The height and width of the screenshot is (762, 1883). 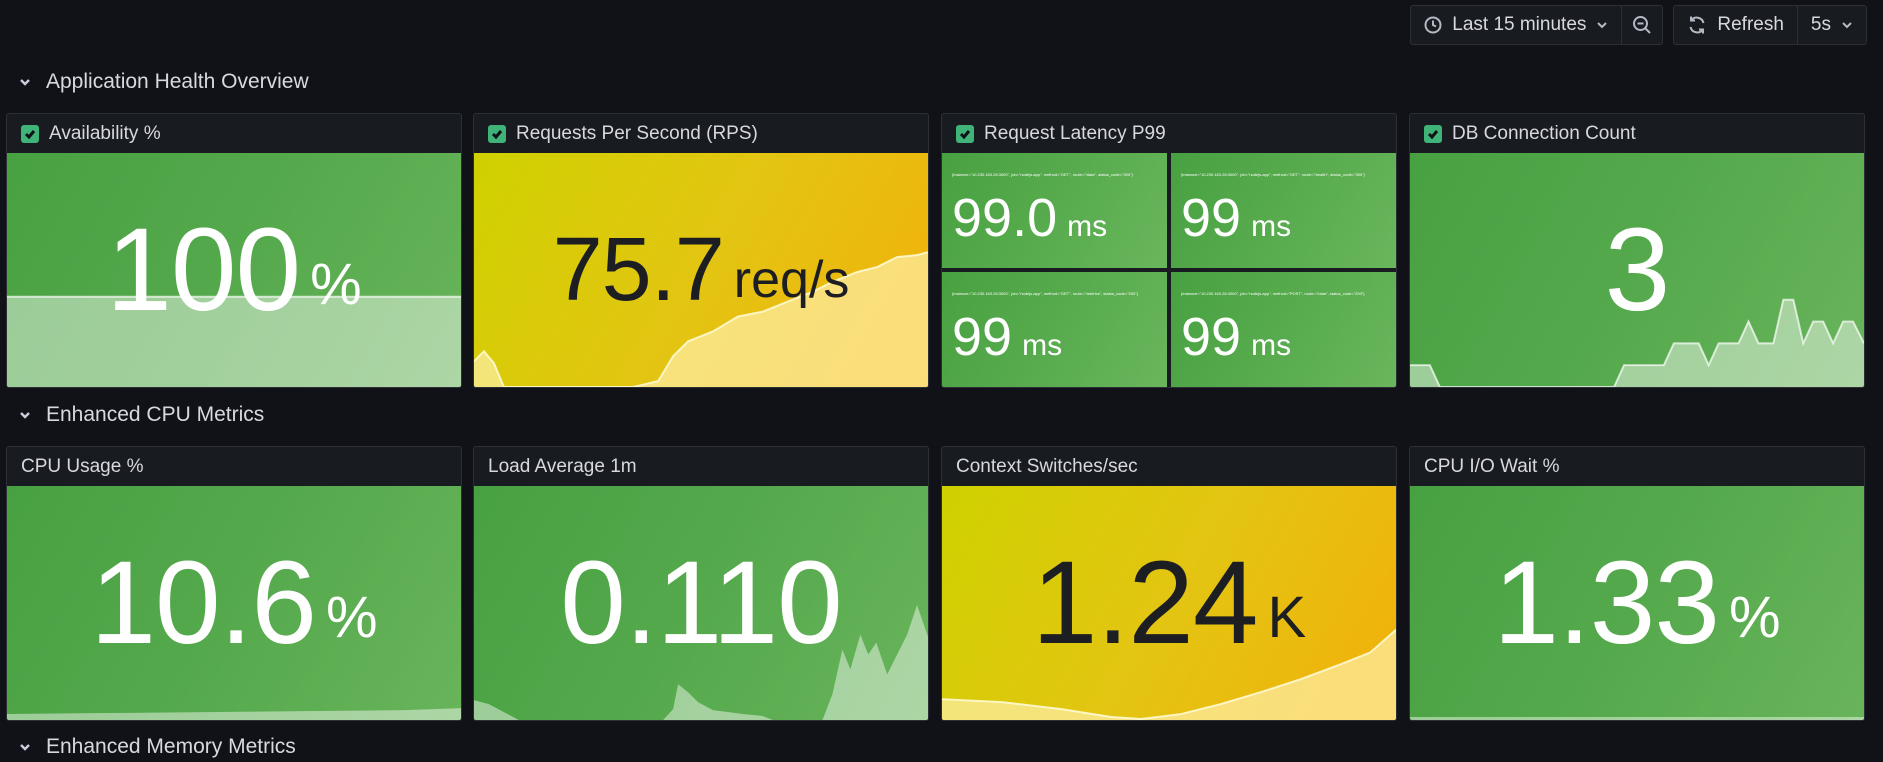 I want to click on panel-cpu-io-wait: CPU I/O Wait % 1.33 %, so click(x=1637, y=583).